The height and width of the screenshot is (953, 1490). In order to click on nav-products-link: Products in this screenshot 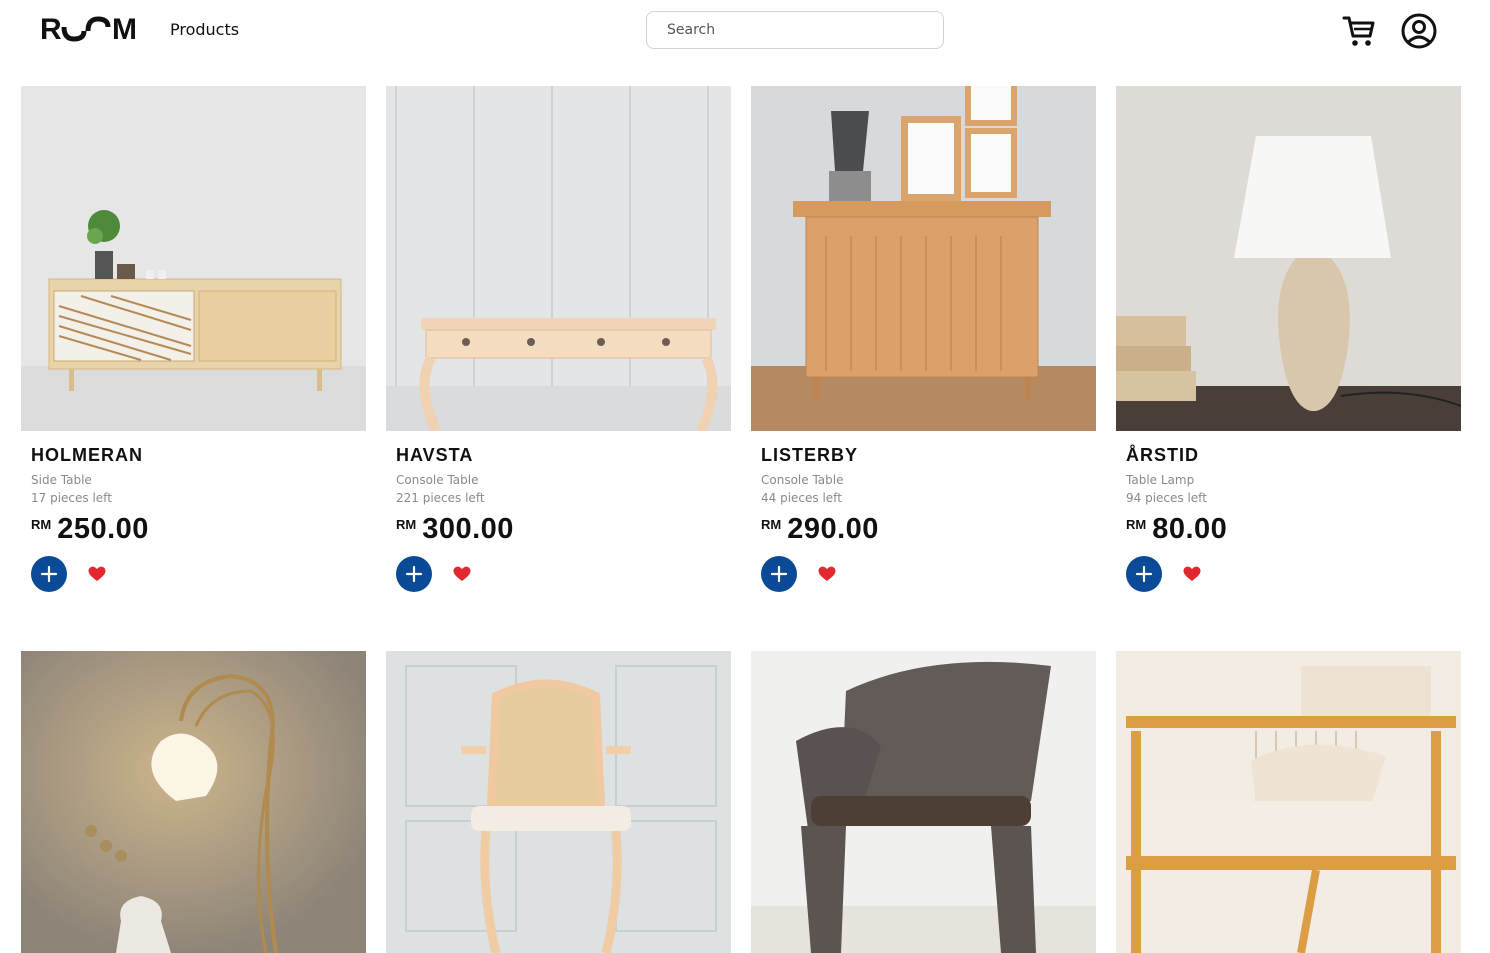, I will do `click(204, 29)`.